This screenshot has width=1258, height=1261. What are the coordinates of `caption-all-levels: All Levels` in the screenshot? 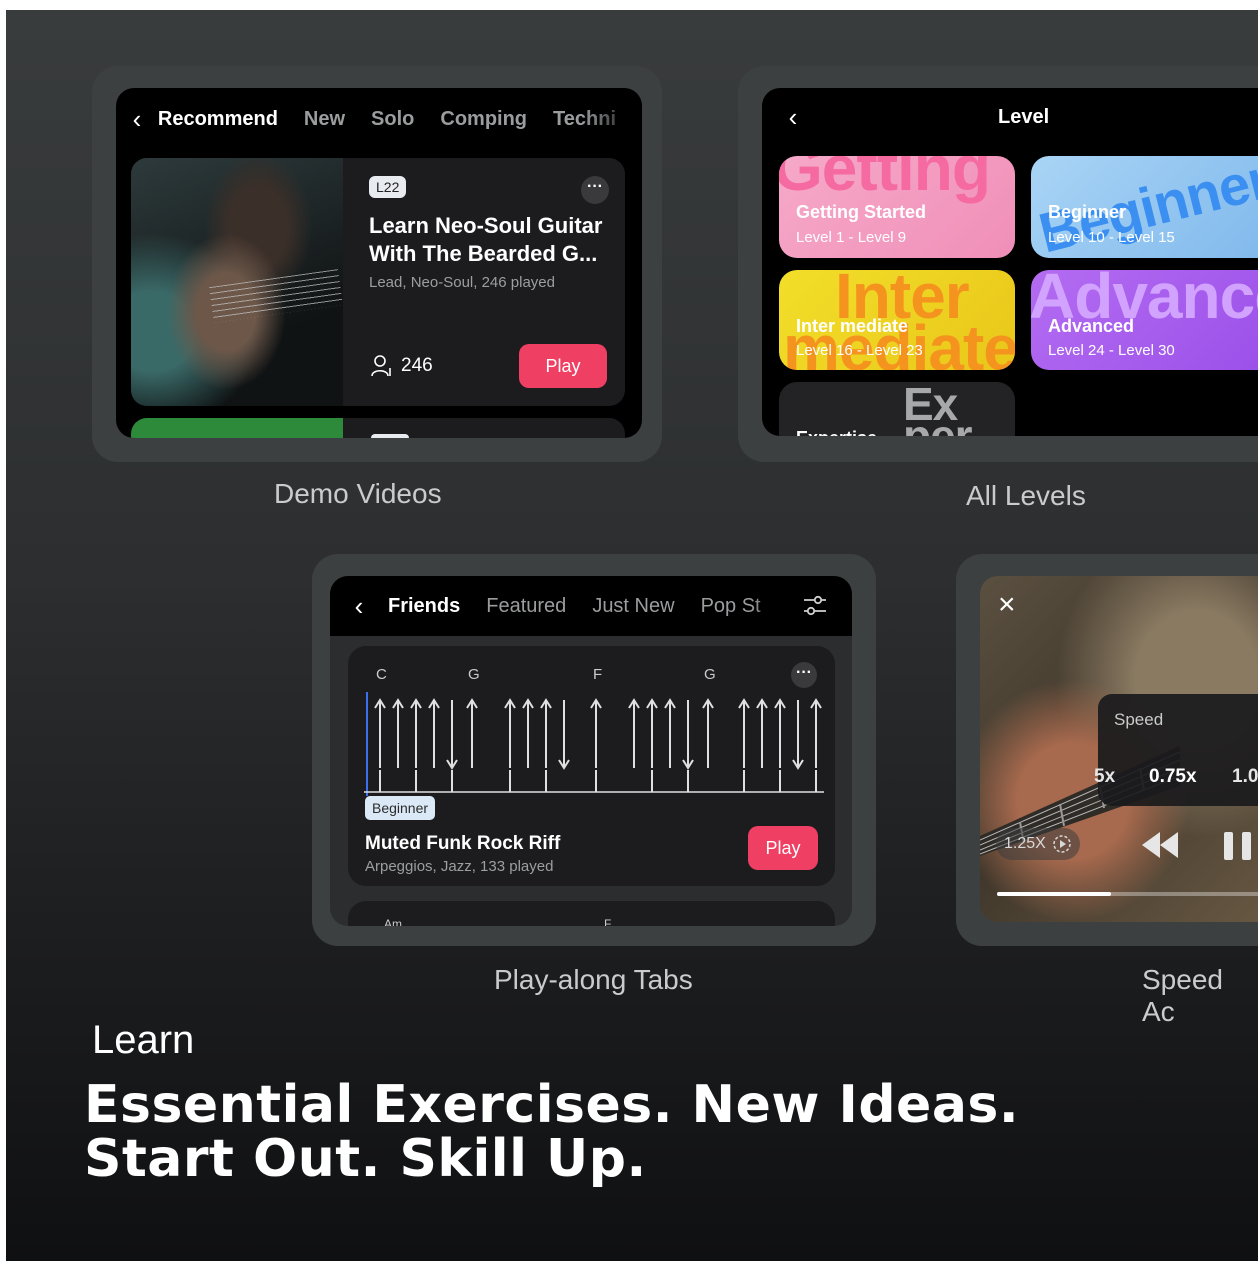 It's located at (1026, 495).